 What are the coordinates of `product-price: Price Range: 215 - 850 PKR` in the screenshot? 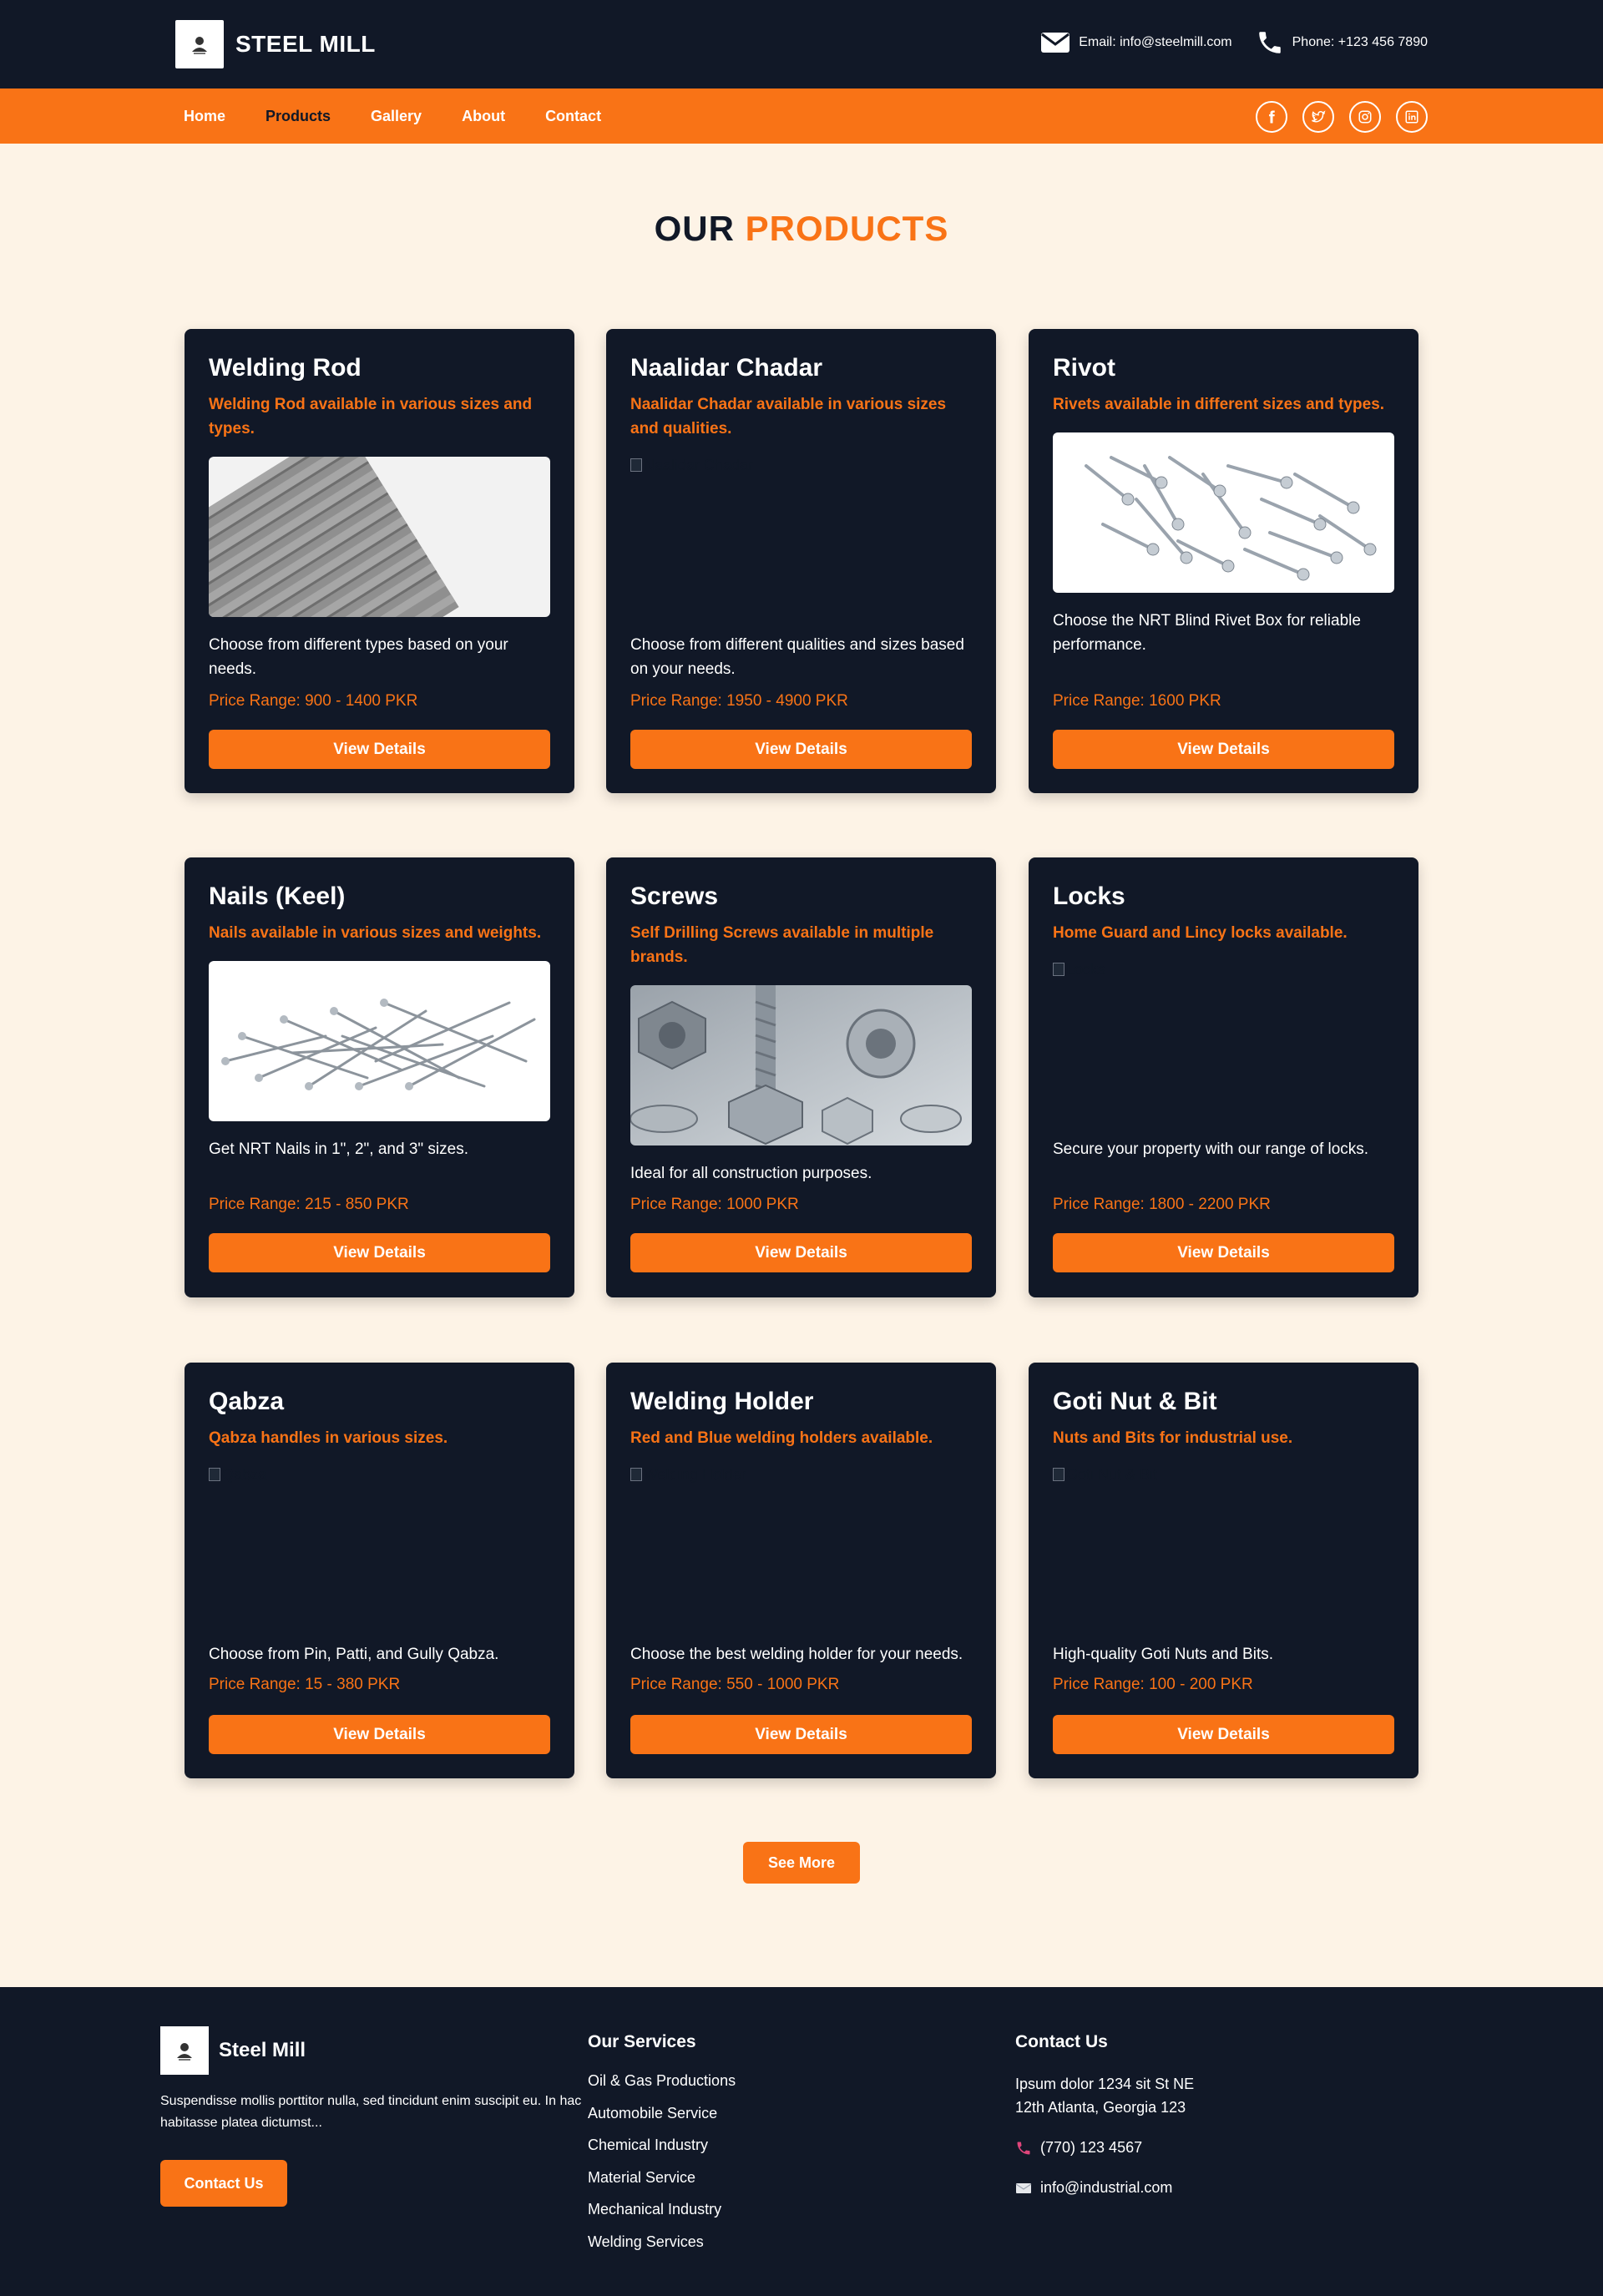 It's located at (309, 1204).